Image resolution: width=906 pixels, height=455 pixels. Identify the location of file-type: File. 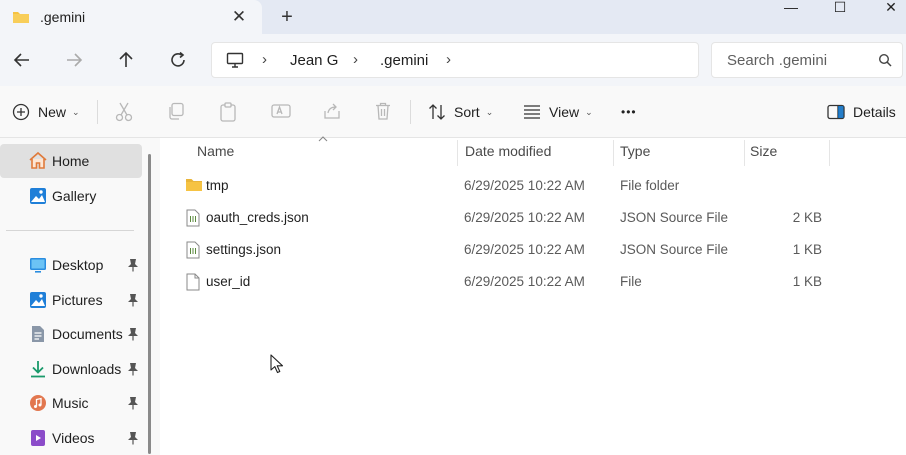
(631, 281).